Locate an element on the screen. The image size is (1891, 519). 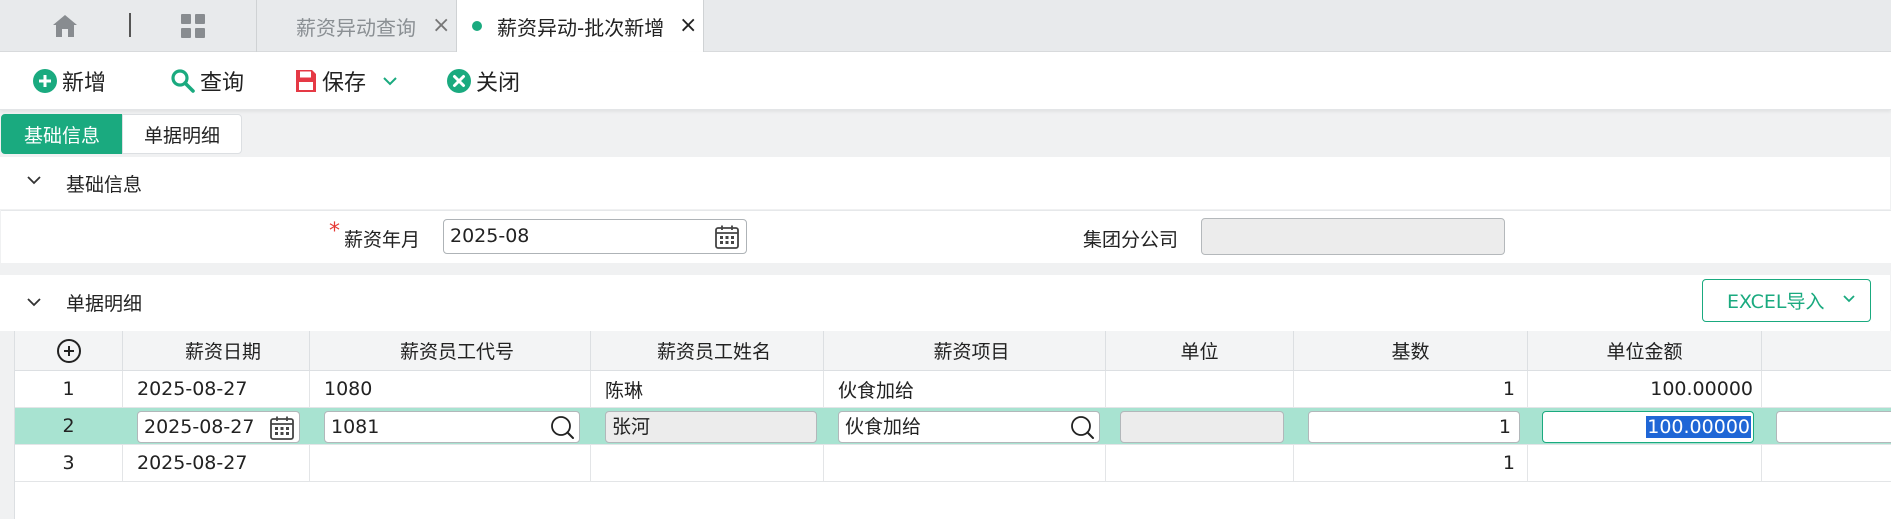
group-branch-label: 集团分公司 is located at coordinates (1131, 240).